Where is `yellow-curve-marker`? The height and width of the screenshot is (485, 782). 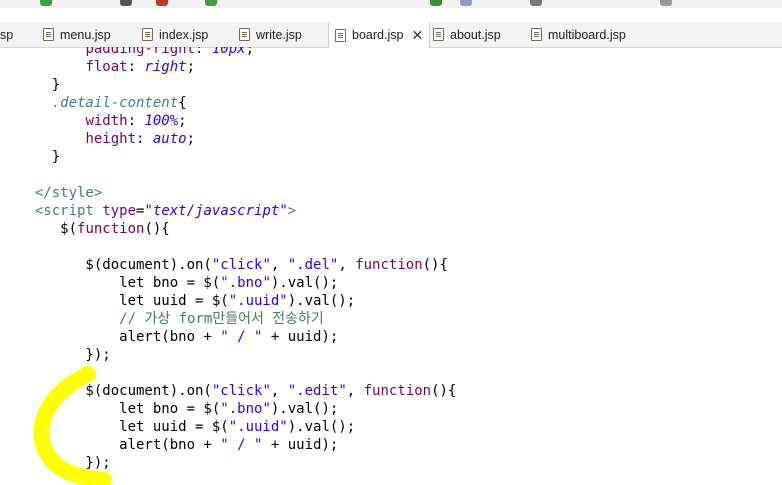
yellow-curve-marker is located at coordinates (72, 425).